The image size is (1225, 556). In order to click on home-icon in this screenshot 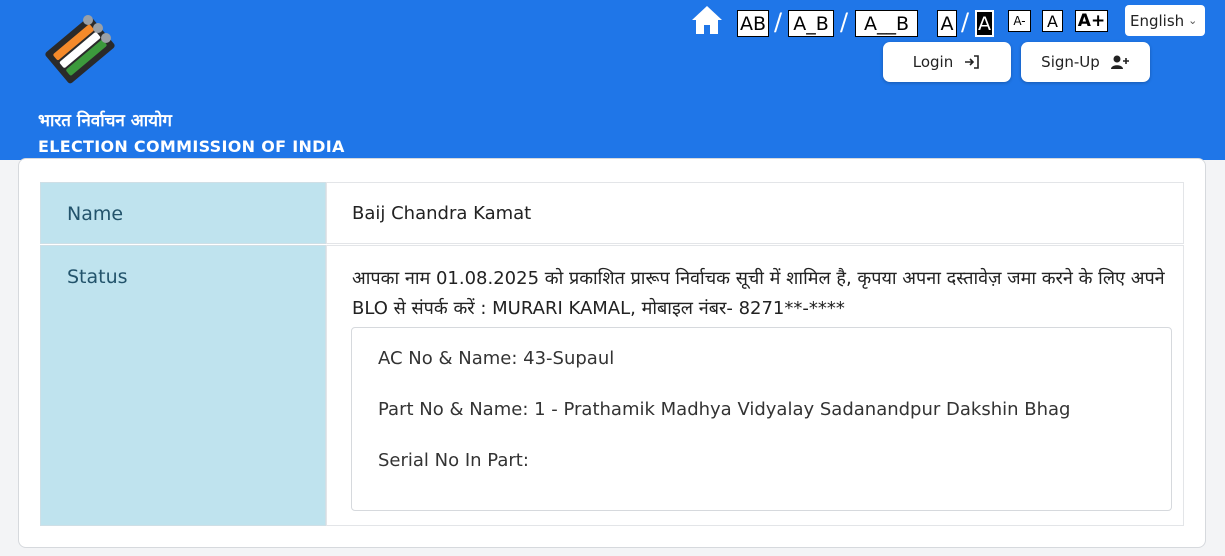, I will do `click(707, 20)`.